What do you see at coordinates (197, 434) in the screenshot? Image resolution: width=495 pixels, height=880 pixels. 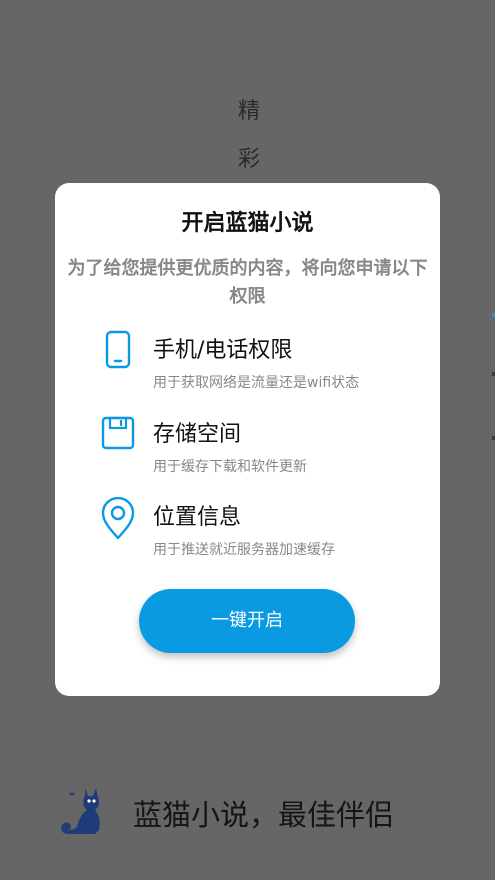 I see `permission-name: 存储空间` at bounding box center [197, 434].